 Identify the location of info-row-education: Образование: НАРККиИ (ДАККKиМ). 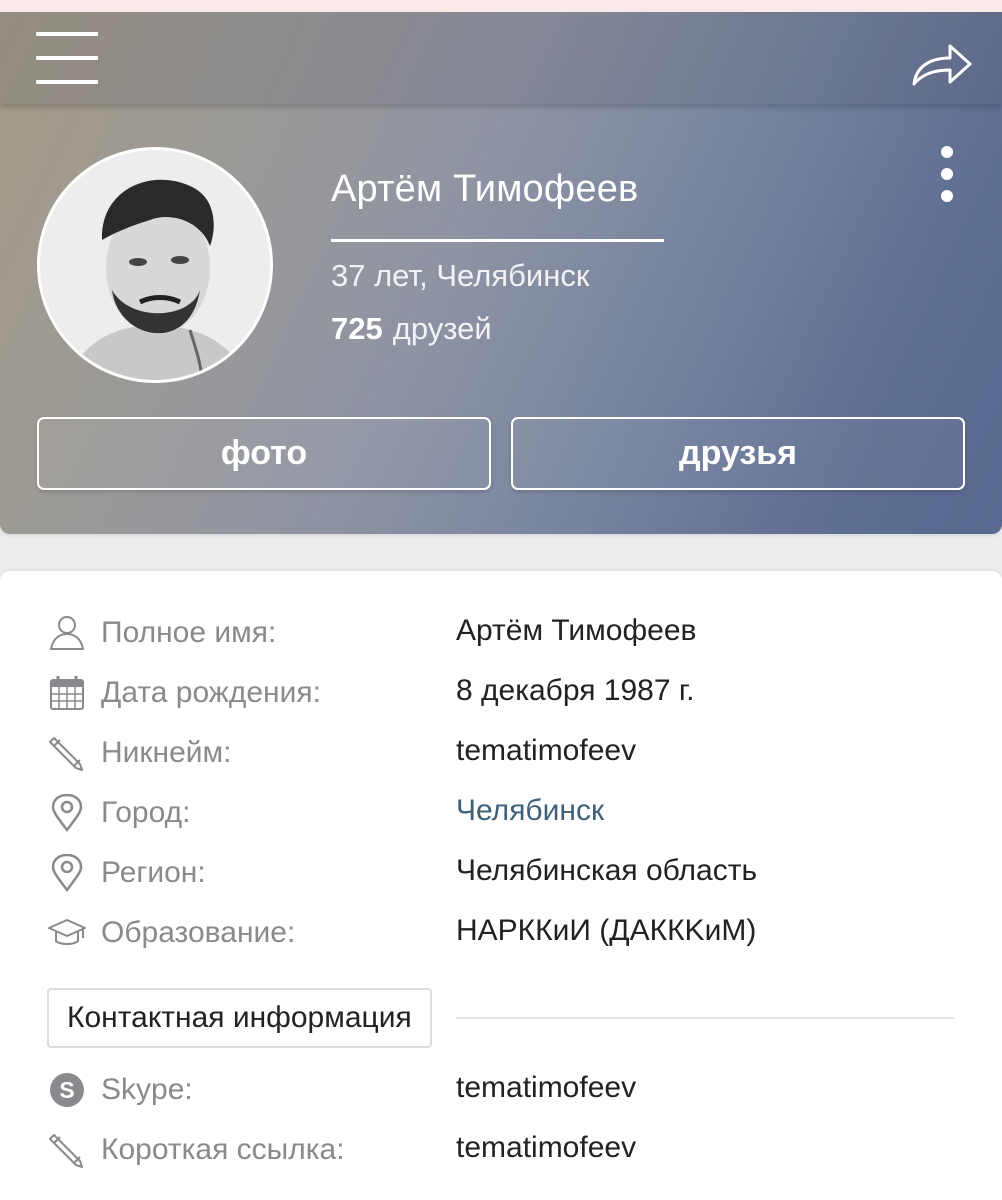
(501, 933).